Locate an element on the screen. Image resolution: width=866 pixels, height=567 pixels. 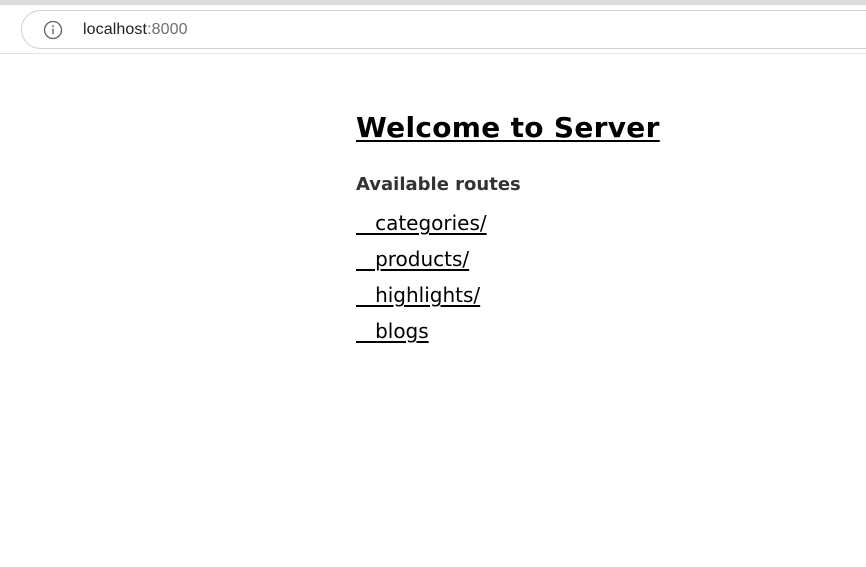
list-item: products/ is located at coordinates (508, 264).